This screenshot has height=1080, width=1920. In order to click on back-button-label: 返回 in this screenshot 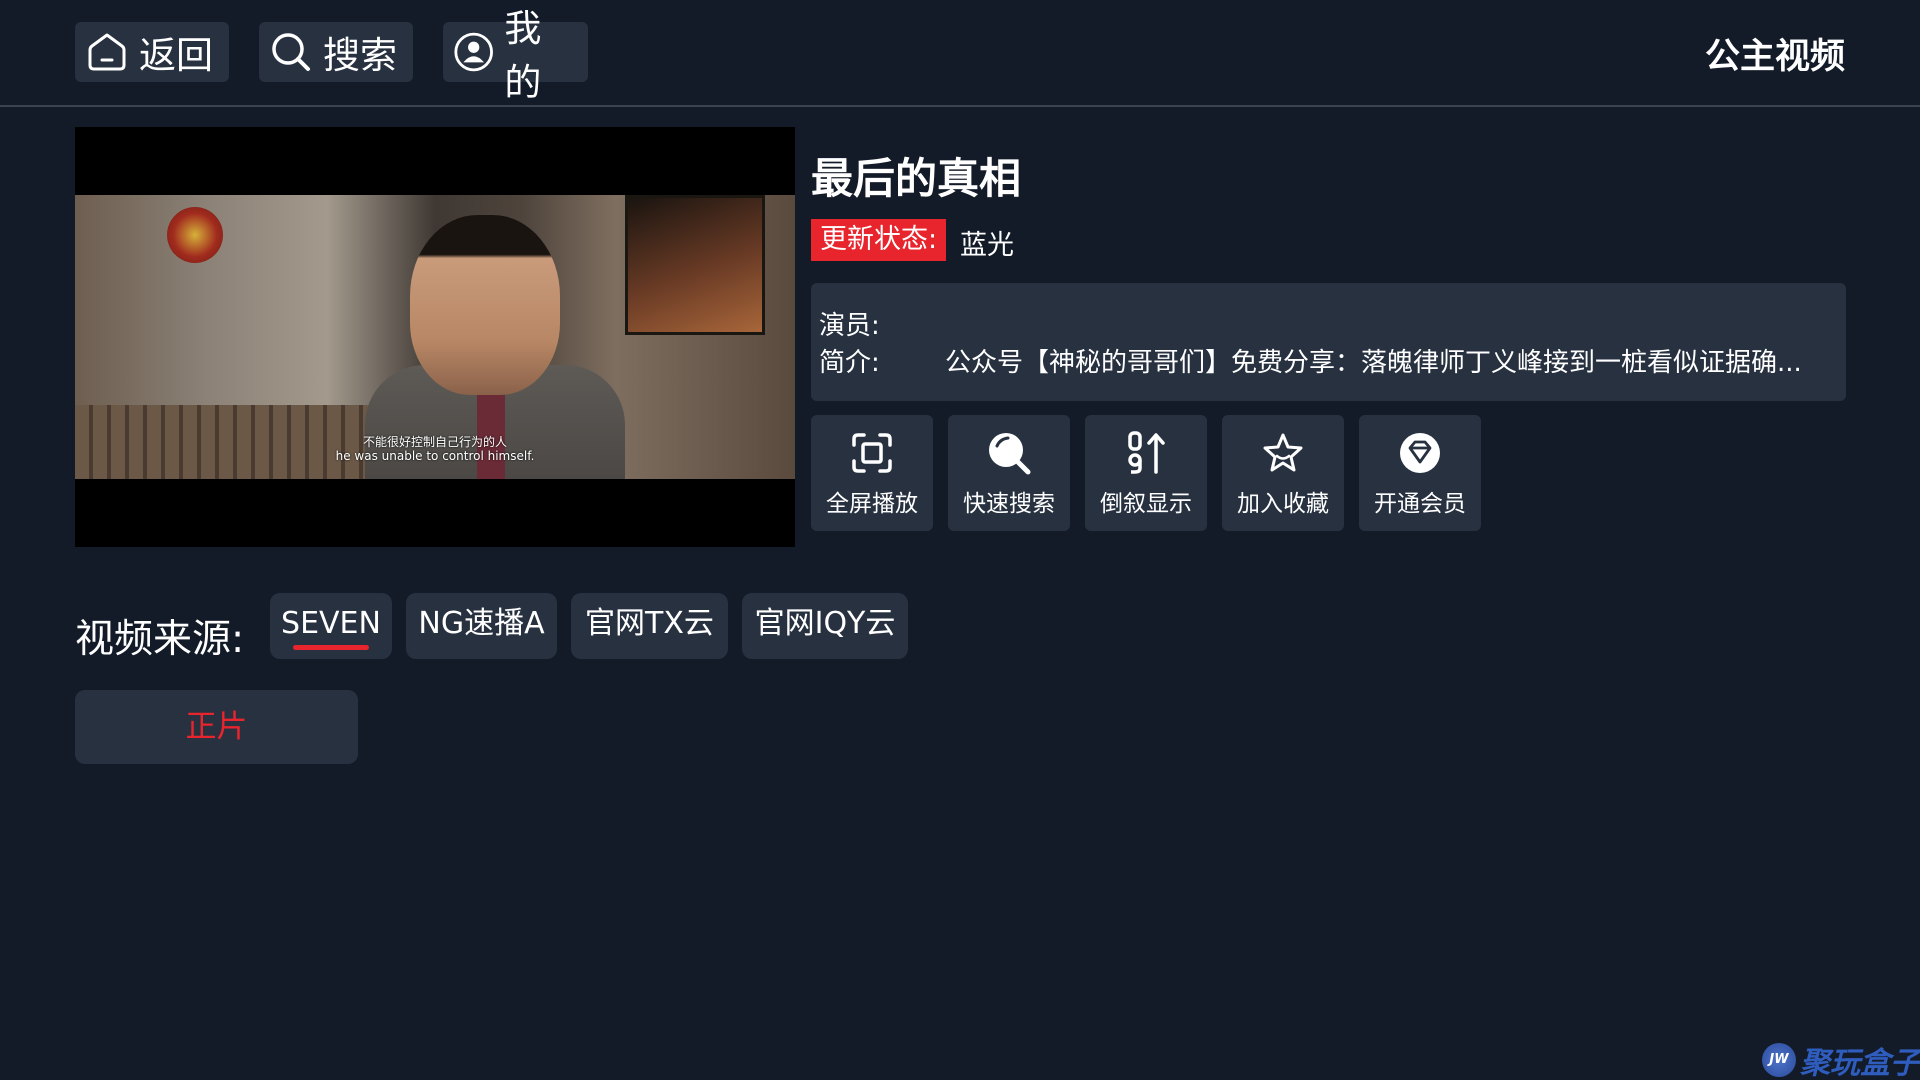, I will do `click(176, 55)`.